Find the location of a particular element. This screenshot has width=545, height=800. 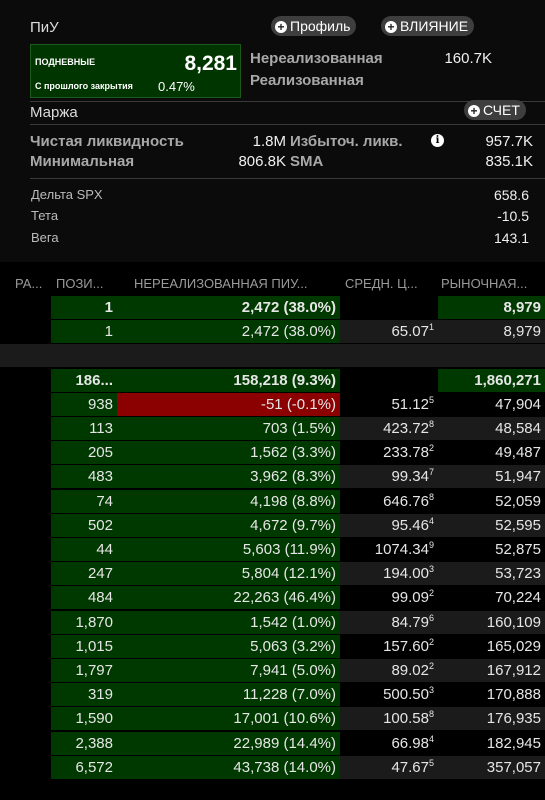

position-cell: 74 is located at coordinates (84, 501).